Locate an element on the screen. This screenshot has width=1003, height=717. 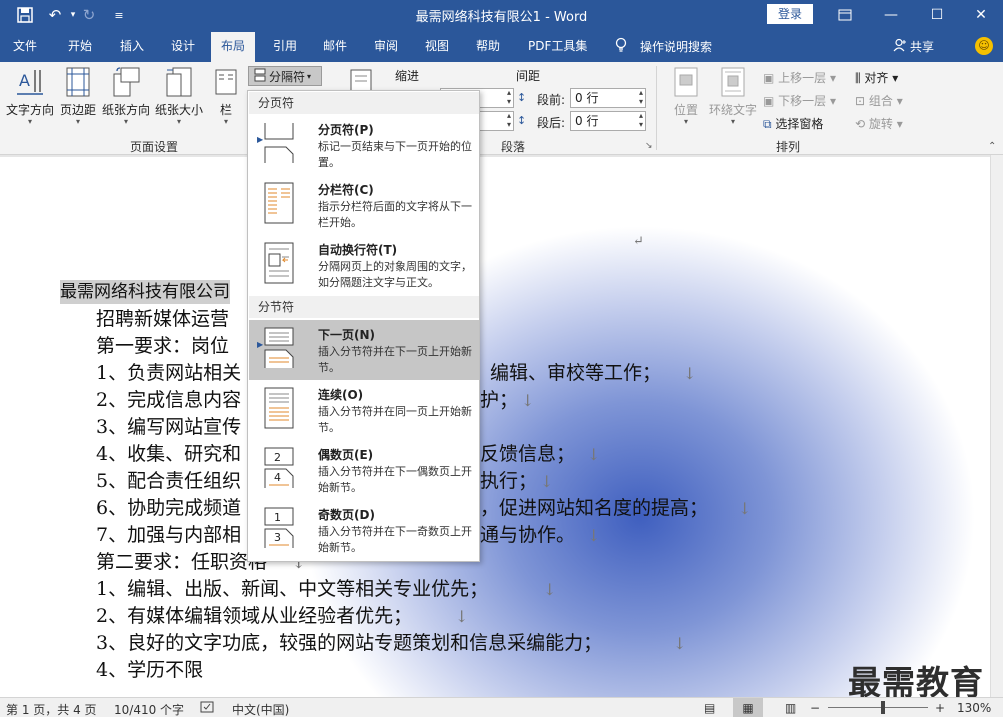
tell-me-search: 操作说明搜索 is located at coordinates (676, 46).